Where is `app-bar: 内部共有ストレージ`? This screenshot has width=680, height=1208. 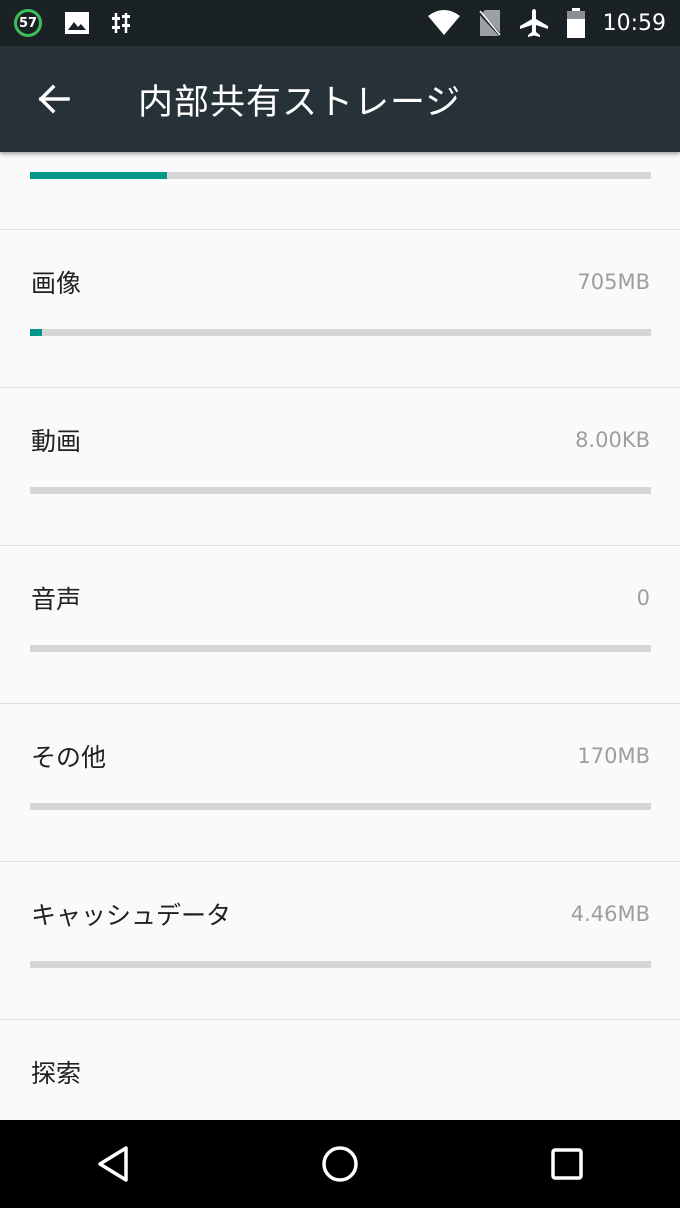
app-bar: 内部共有ストレージ is located at coordinates (340, 99).